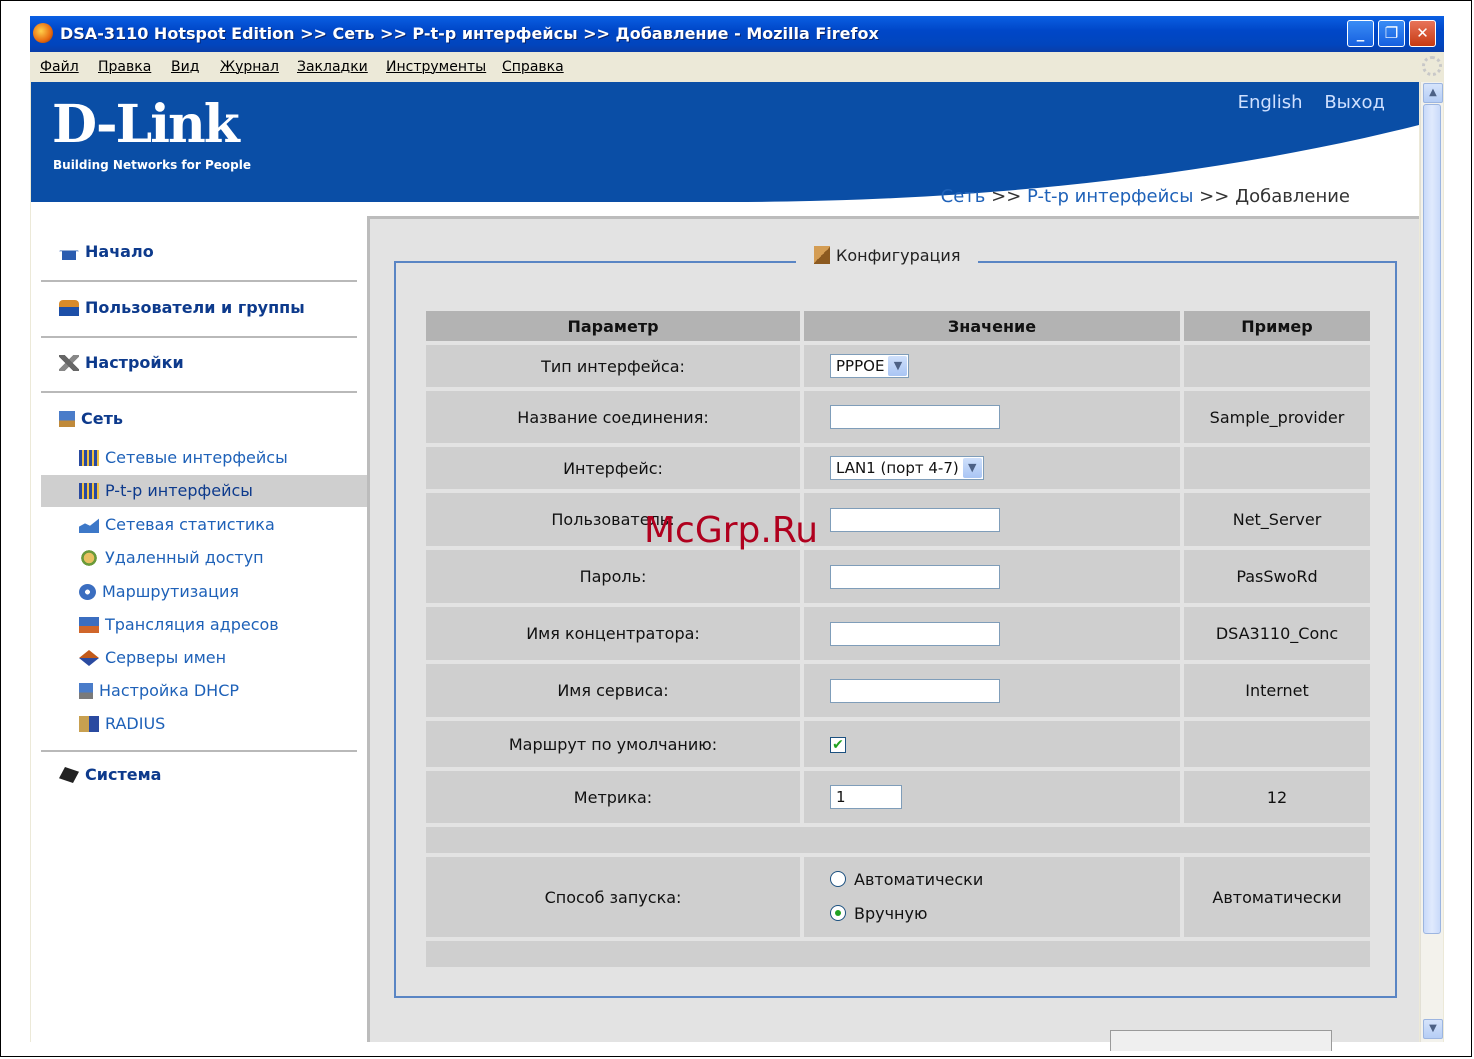 The image size is (1474, 1059). What do you see at coordinates (204, 724) in the screenshot?
I see `sidebar-item-radius: RADIUS` at bounding box center [204, 724].